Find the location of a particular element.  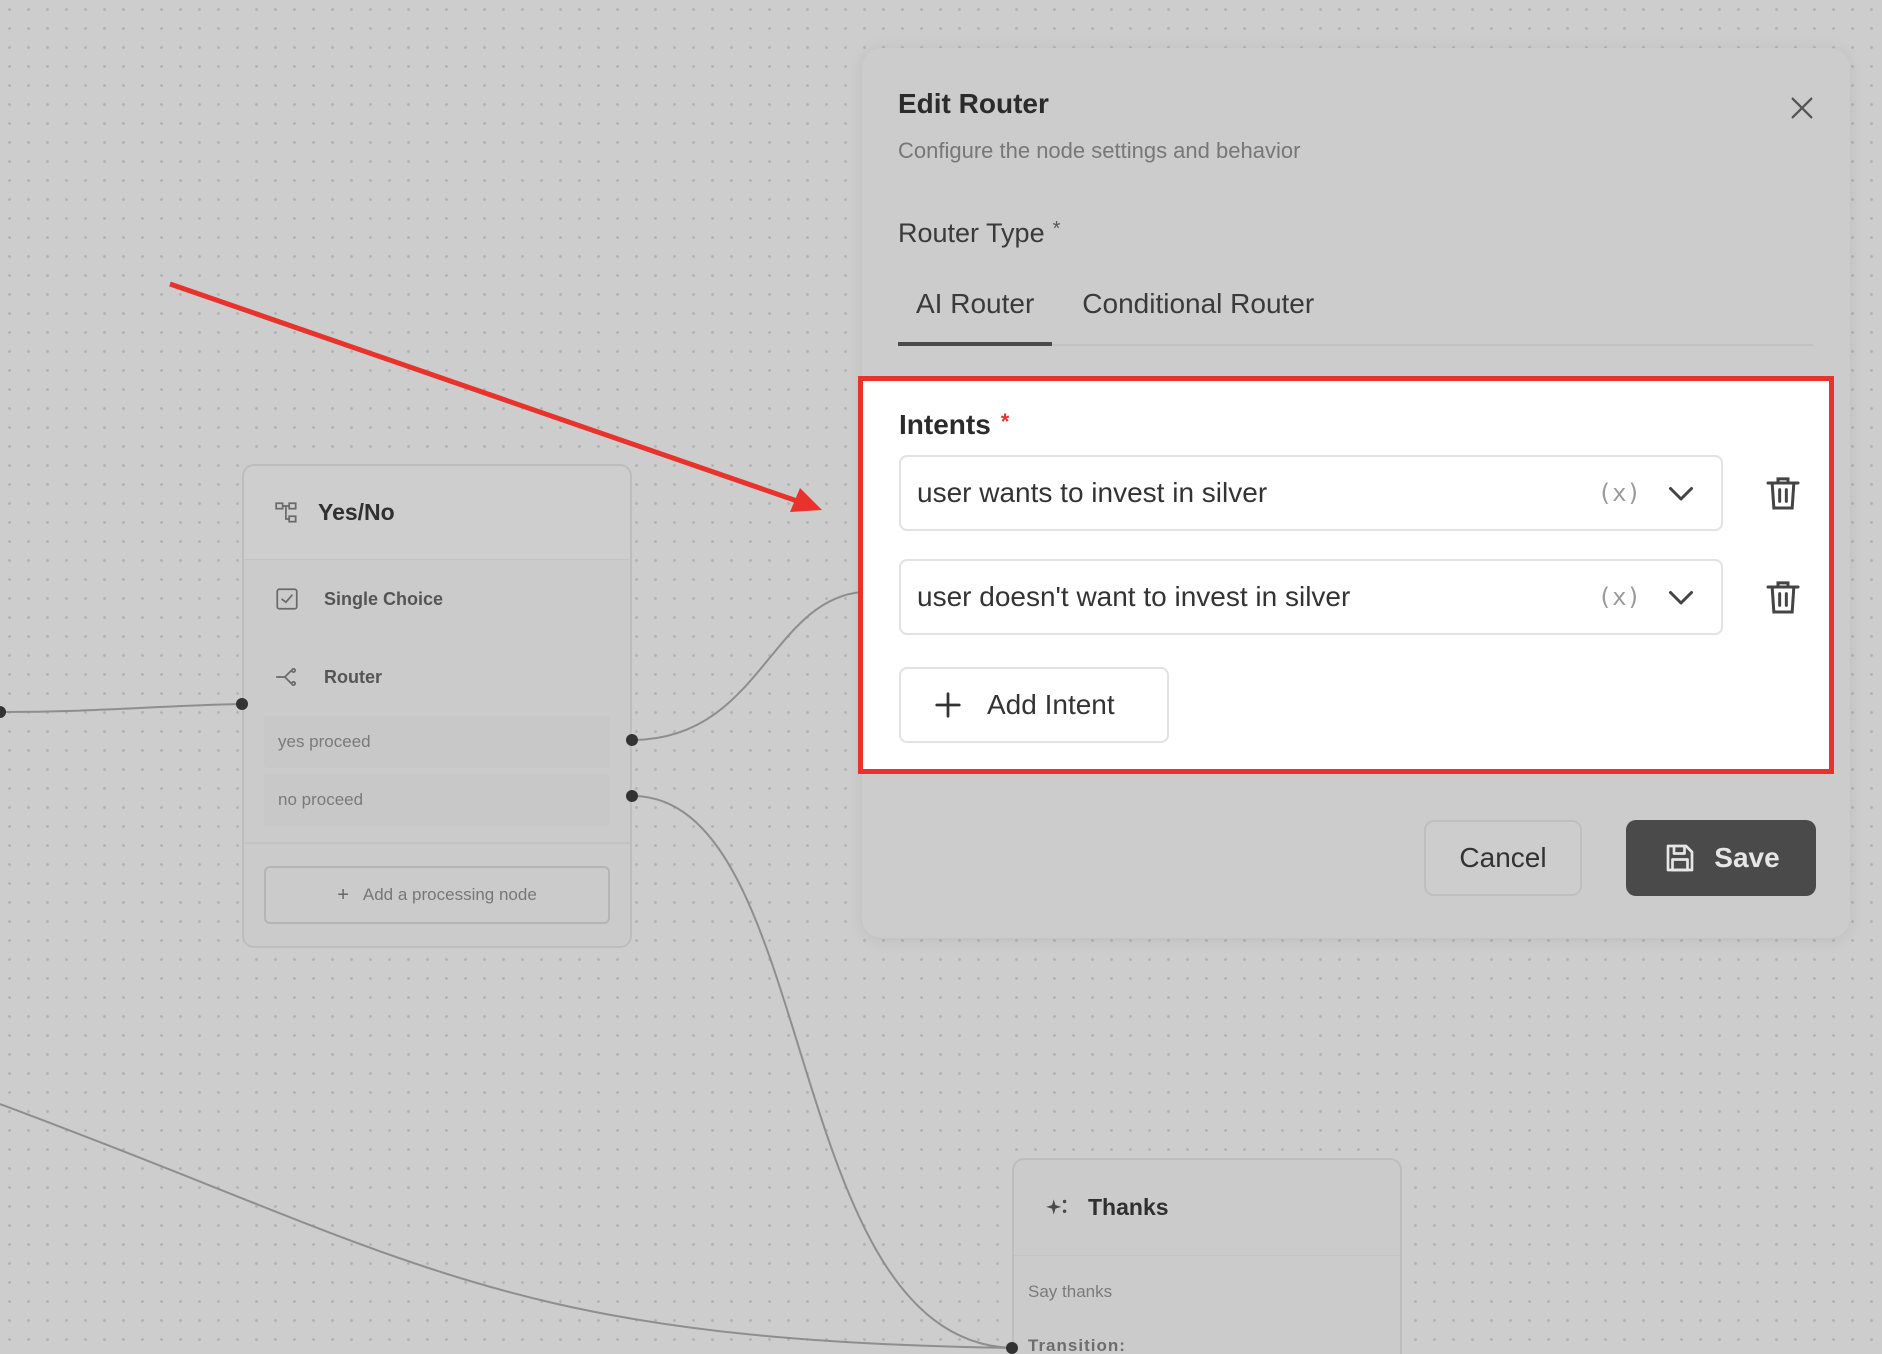

output-handle-yes is located at coordinates (632, 740).